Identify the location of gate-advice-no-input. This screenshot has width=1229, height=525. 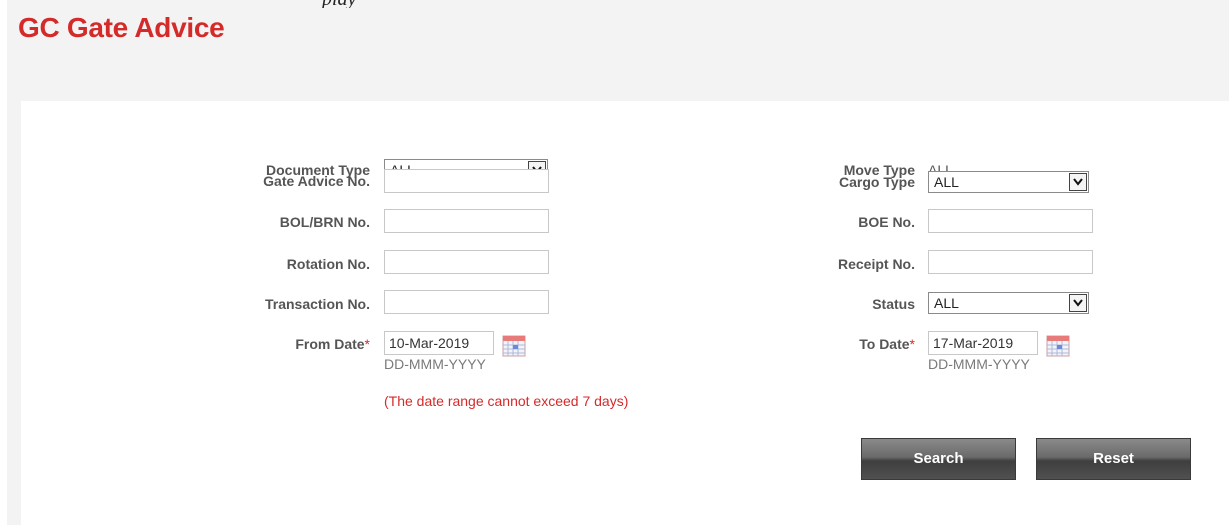
(466, 181).